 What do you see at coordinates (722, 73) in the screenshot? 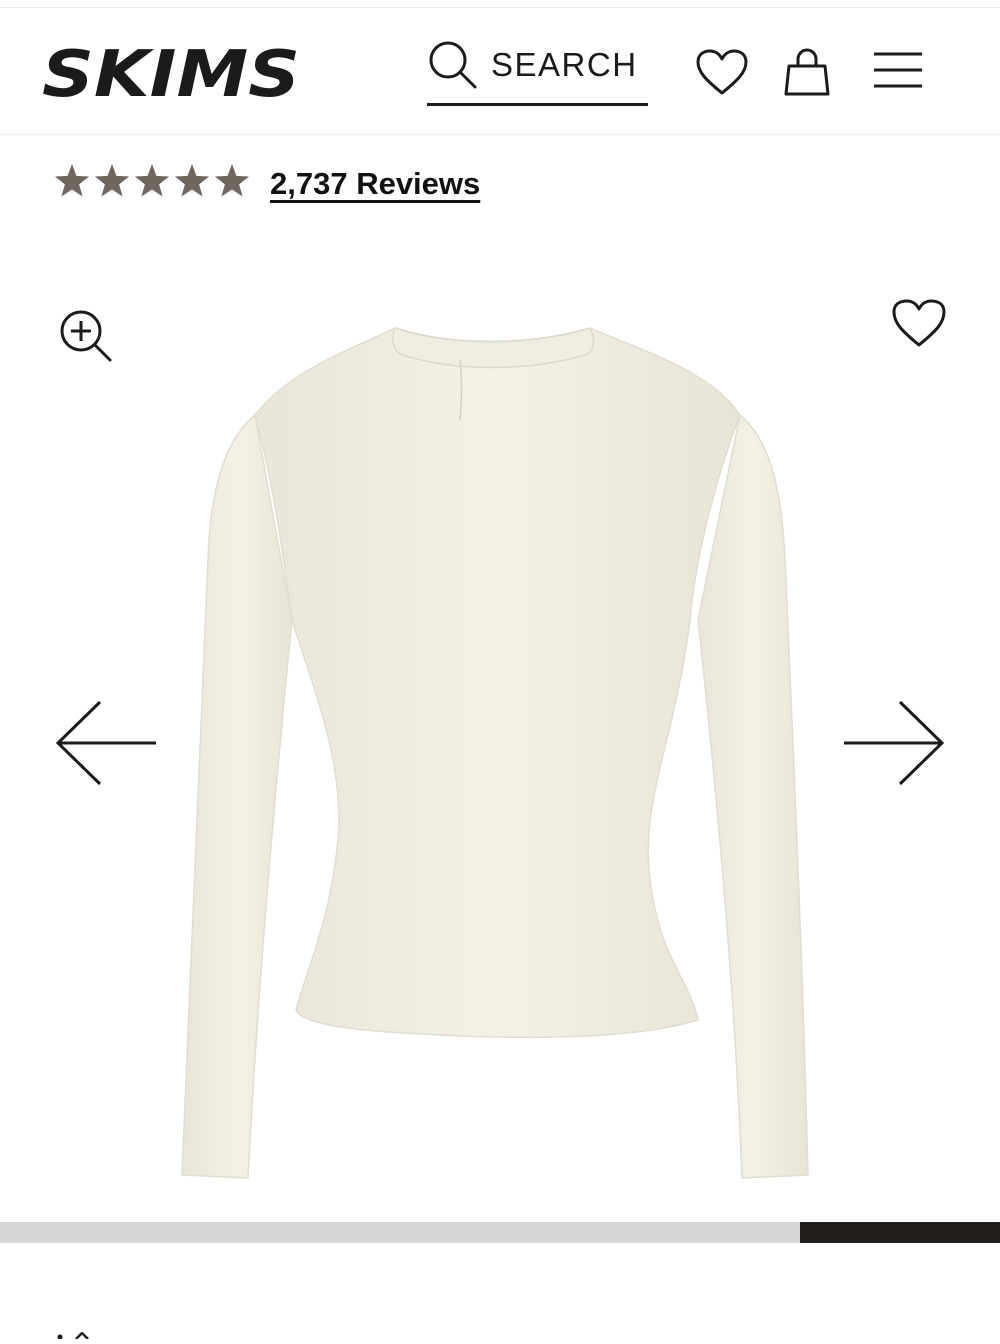
I see `wishlist-heart-icon` at bounding box center [722, 73].